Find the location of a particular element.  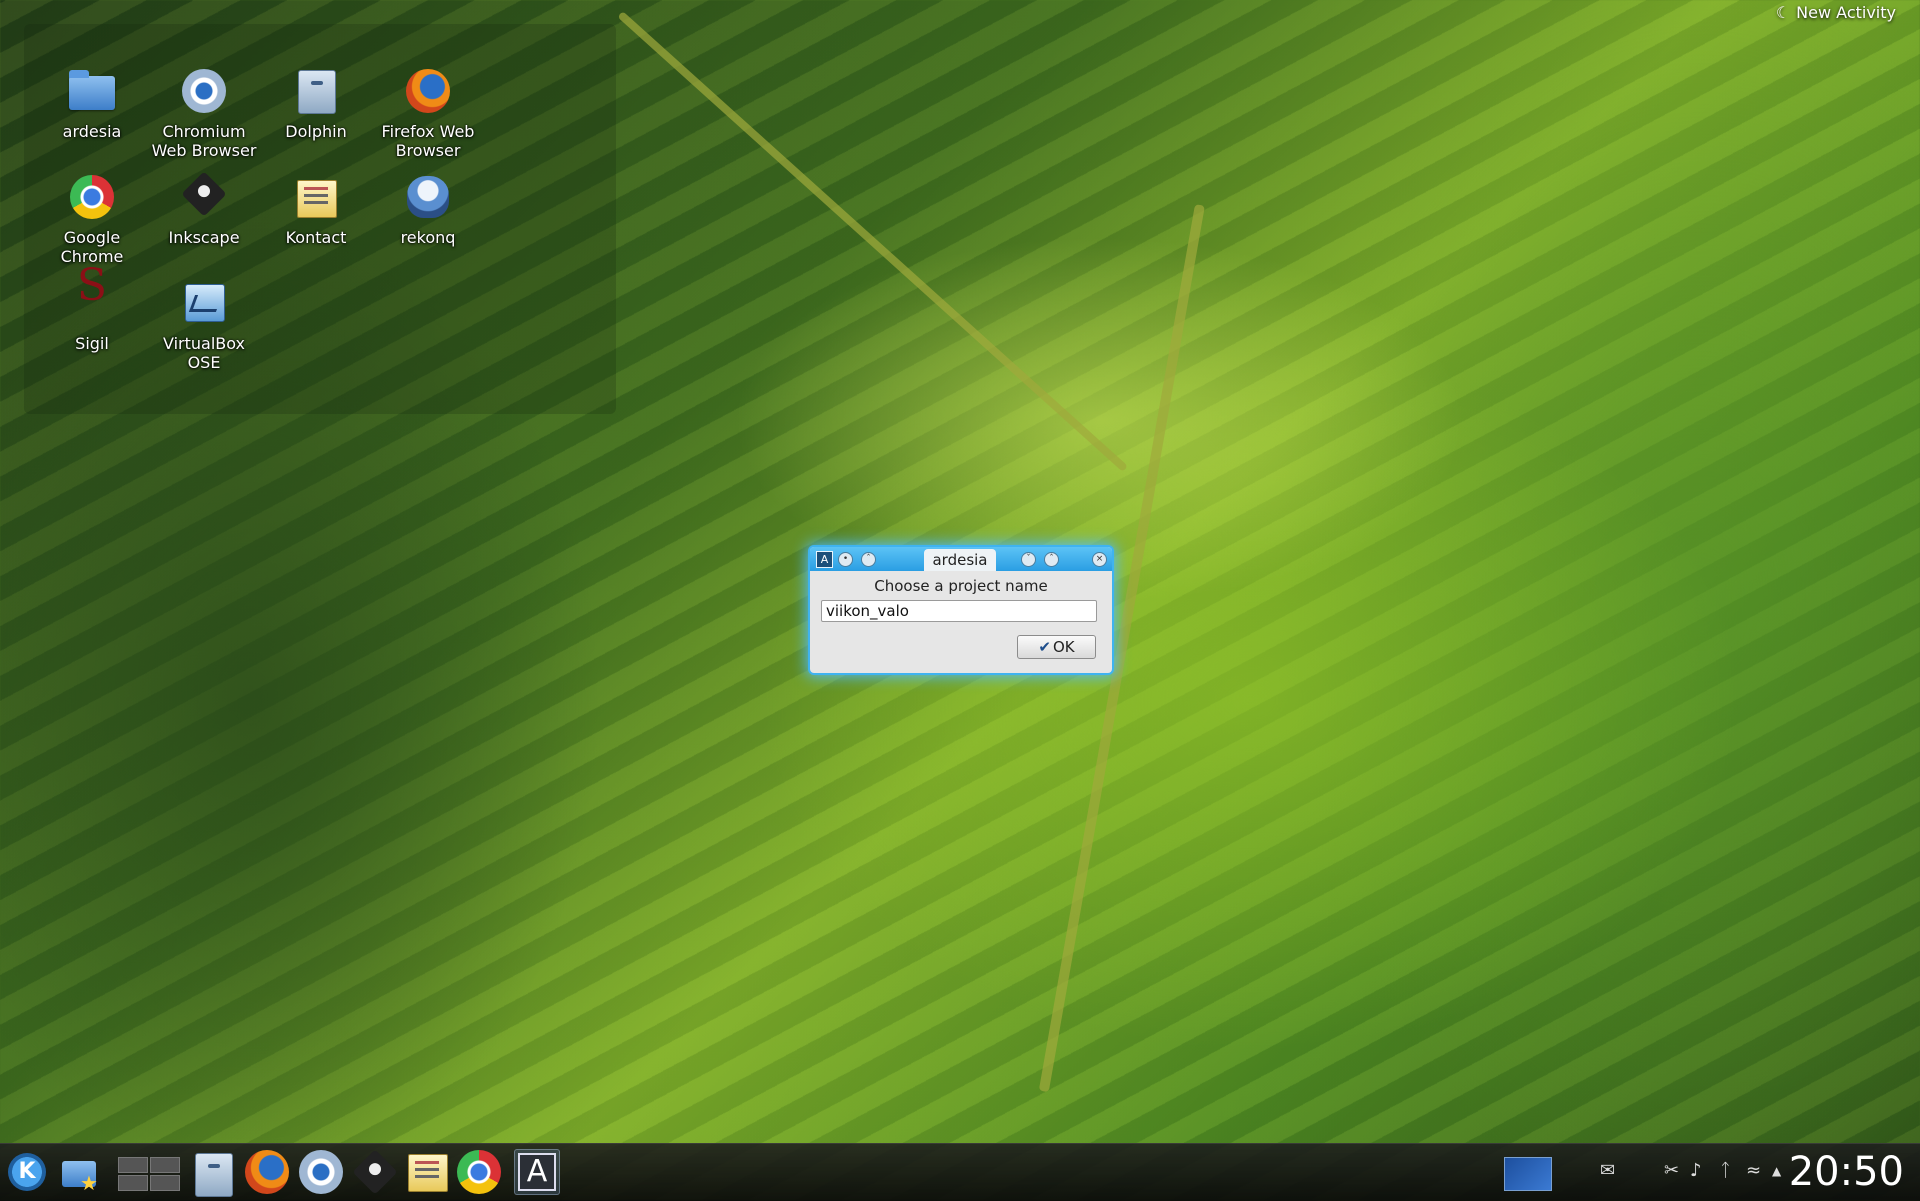

maximize-icon: ˆ is located at coordinates (1051, 559).